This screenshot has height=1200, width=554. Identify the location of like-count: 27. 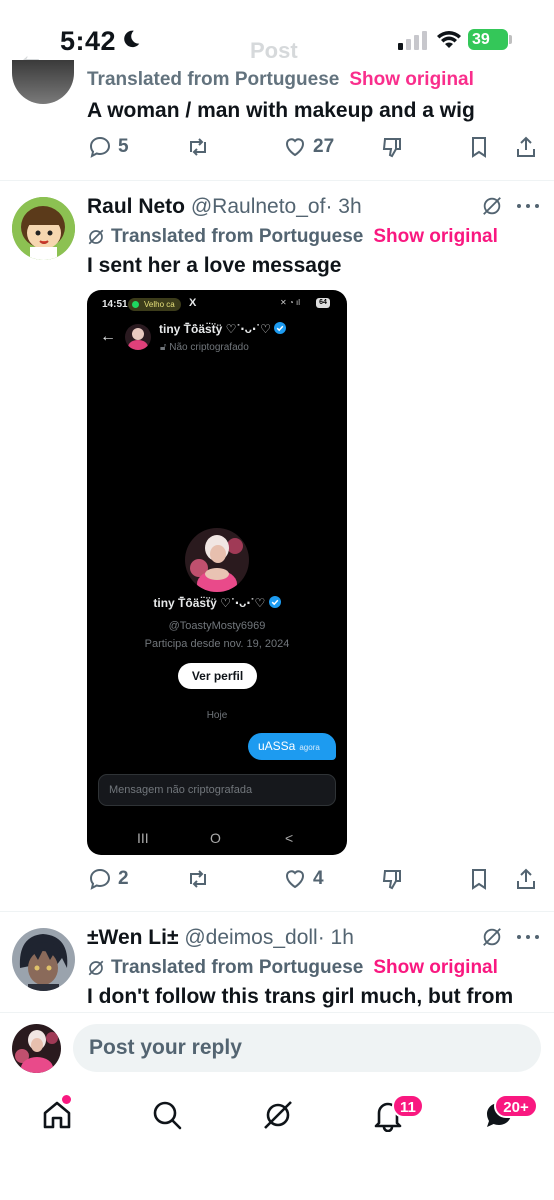
(324, 146).